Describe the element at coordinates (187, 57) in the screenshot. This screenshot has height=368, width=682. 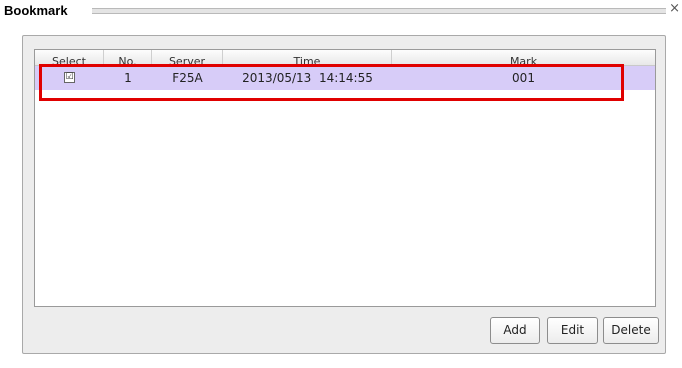
I see `column-header-server: Server` at that location.